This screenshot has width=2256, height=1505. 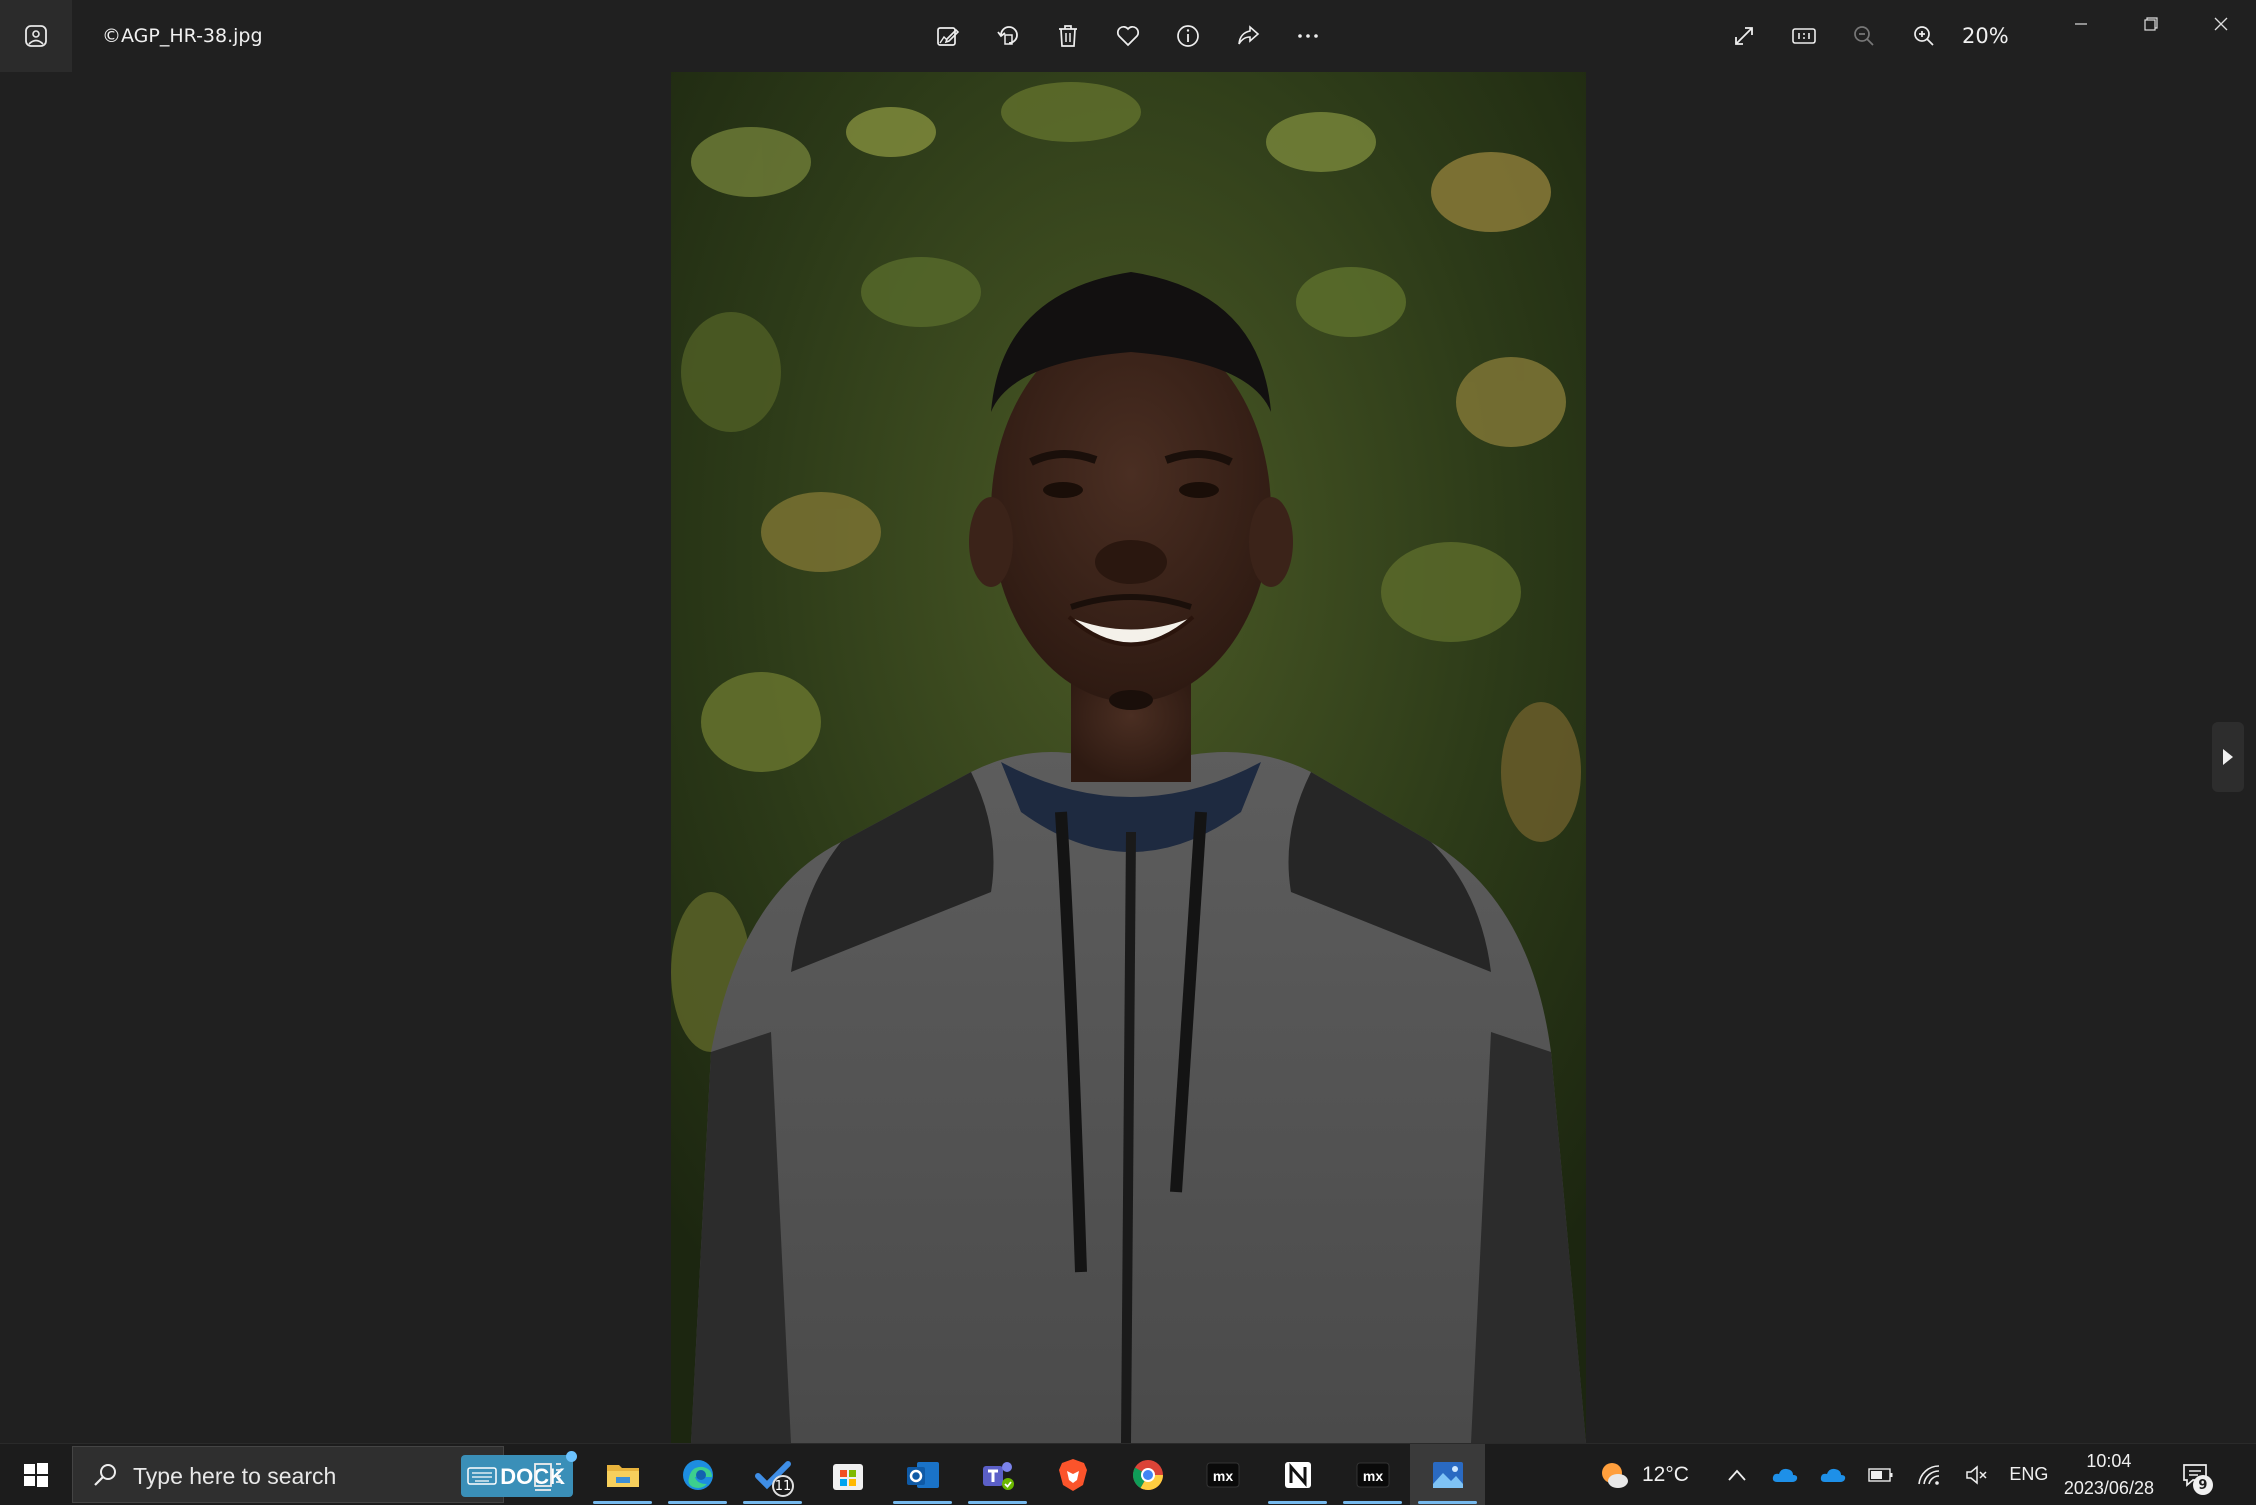 I want to click on share-icon, so click(x=1249, y=35).